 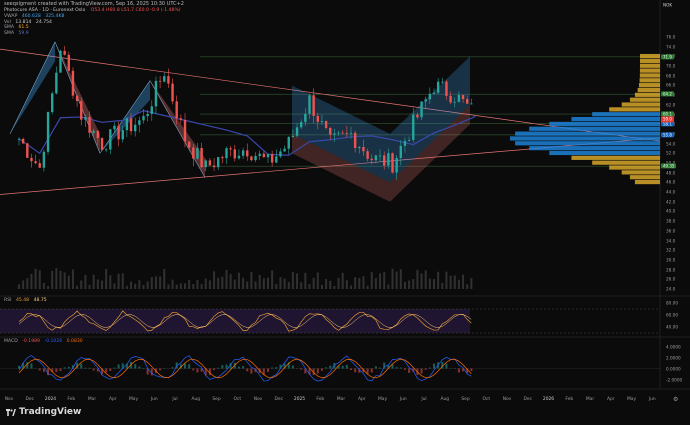 I want to click on price-tick-label: 40.0, so click(x=671, y=211).